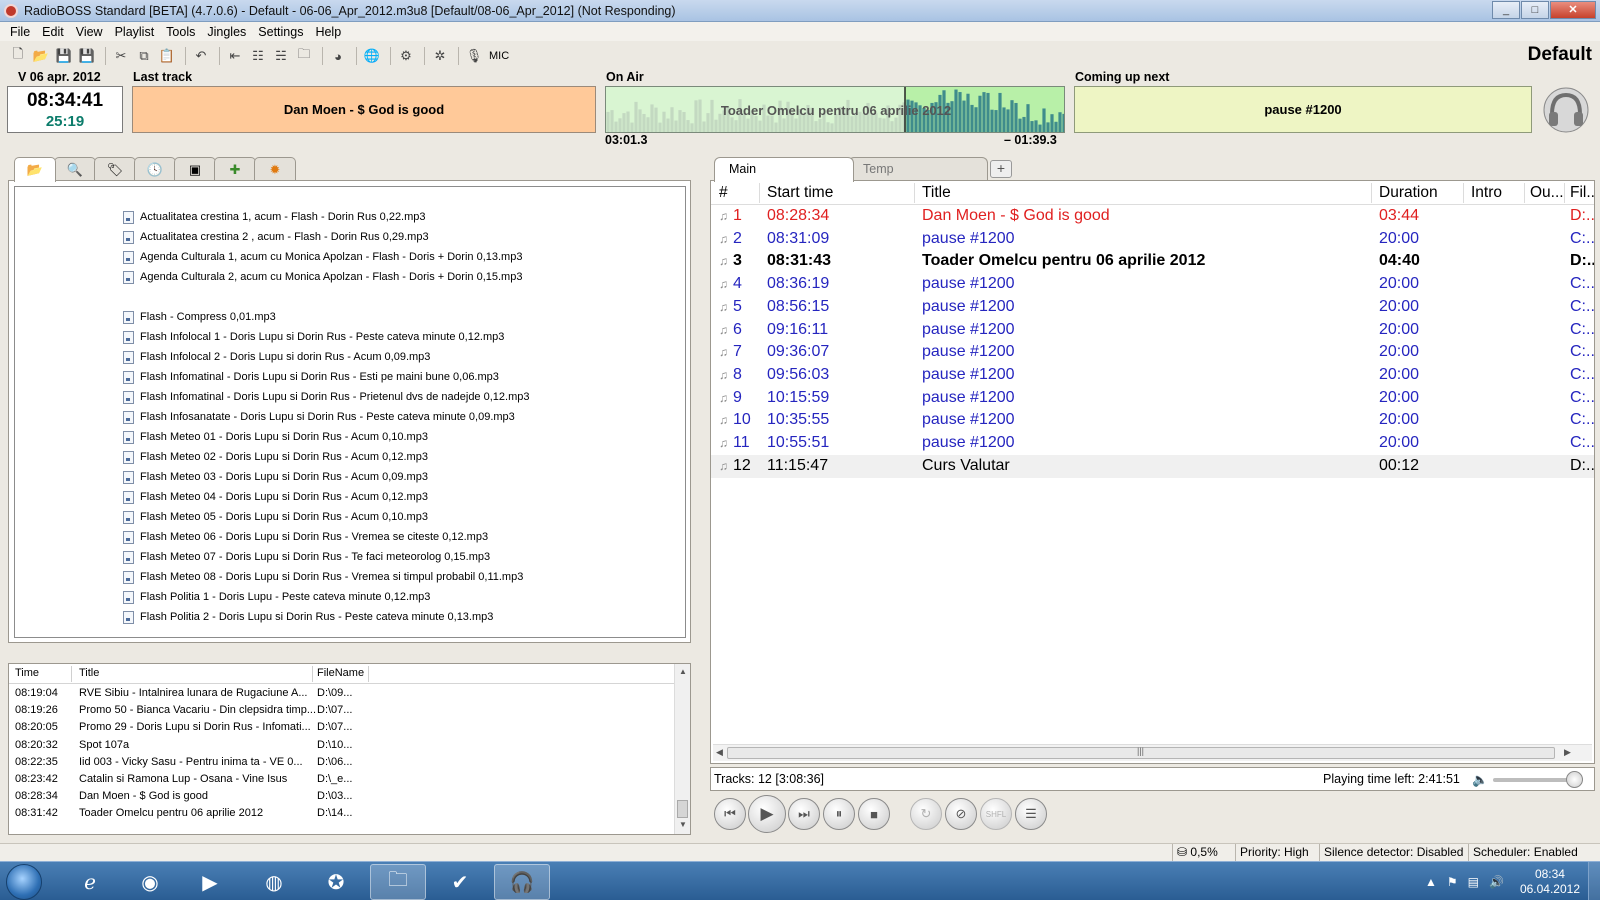 Image resolution: width=1600 pixels, height=900 pixels. I want to click on tasks-icon: ✔, so click(460, 882).